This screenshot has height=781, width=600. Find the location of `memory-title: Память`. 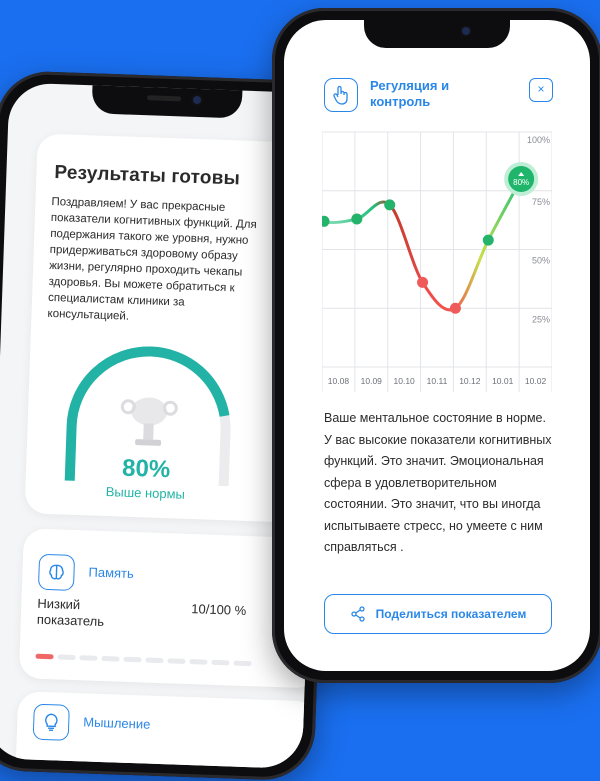

memory-title: Память is located at coordinates (111, 573).